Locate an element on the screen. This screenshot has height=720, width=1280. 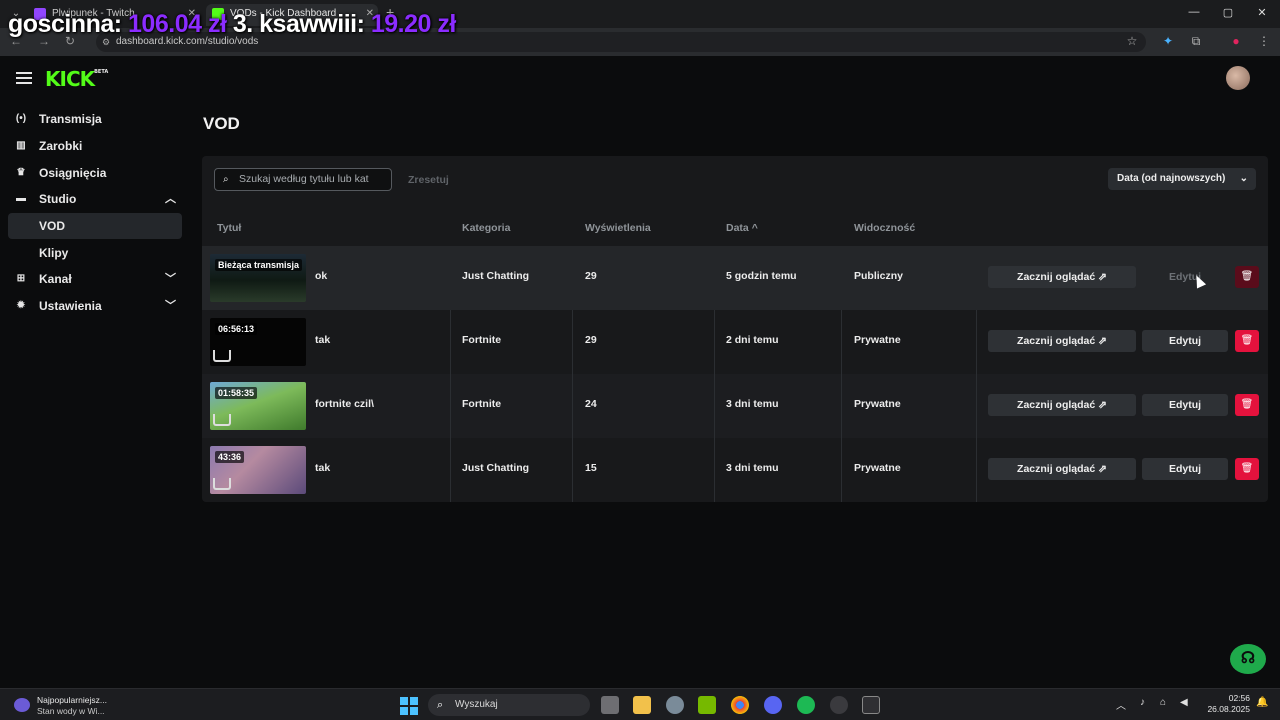
overlay-amount-2: 19.20 zł is located at coordinates (413, 24).